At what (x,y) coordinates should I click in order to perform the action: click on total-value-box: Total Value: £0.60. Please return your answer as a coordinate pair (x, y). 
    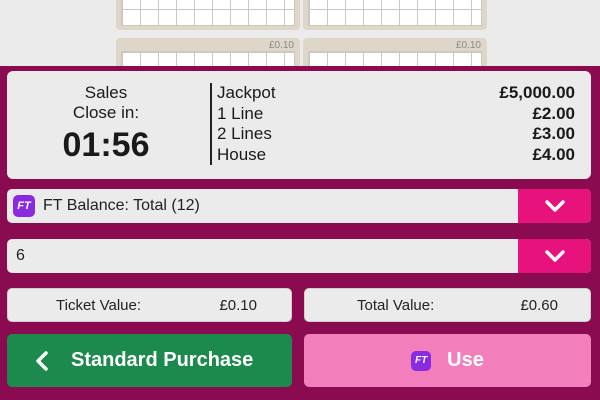
    Looking at the image, I should click on (447, 305).